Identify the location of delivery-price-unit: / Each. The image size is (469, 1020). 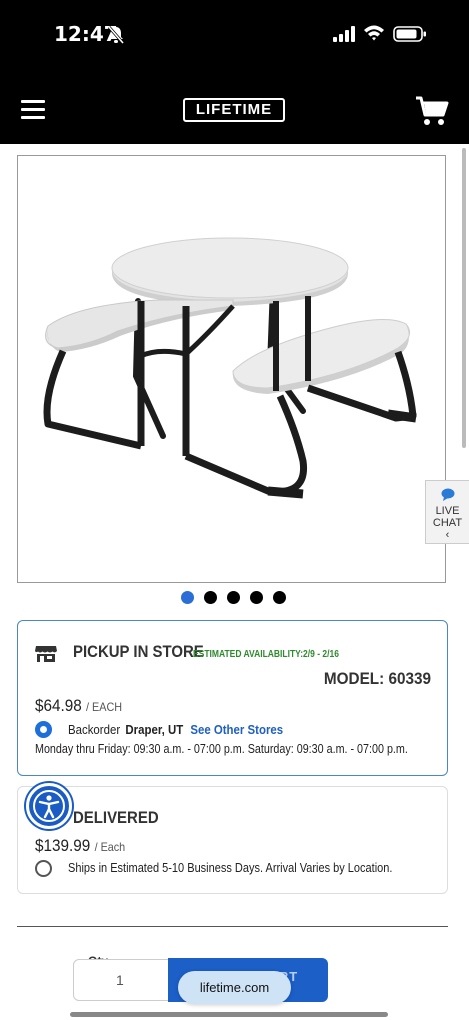
(110, 847).